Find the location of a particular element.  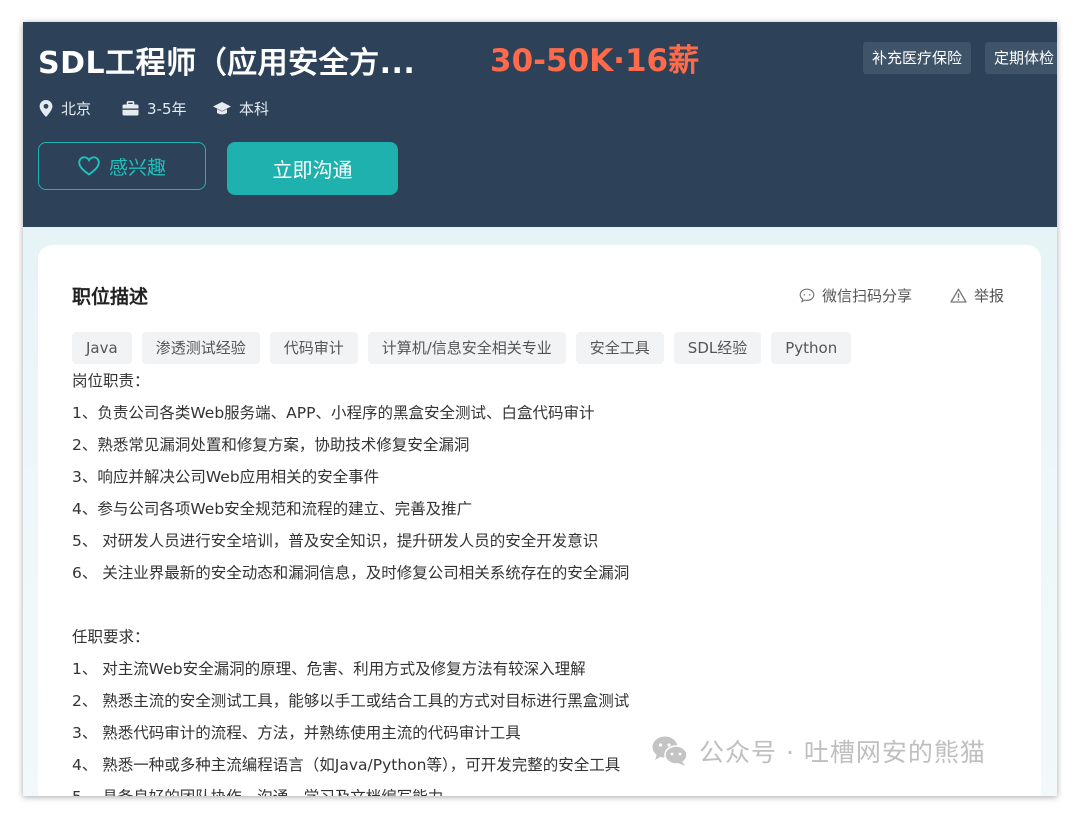

report-label: 举报 is located at coordinates (989, 296).